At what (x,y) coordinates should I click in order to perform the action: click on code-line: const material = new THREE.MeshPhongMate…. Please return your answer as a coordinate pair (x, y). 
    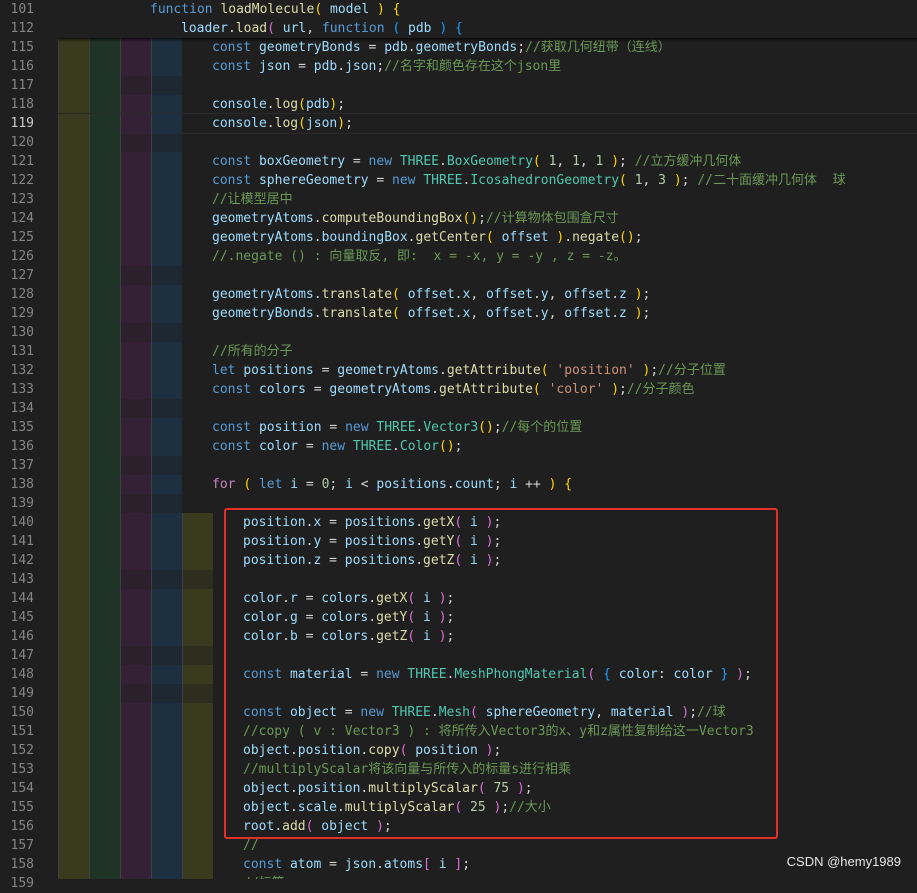
    Looking at the image, I should click on (487, 674).